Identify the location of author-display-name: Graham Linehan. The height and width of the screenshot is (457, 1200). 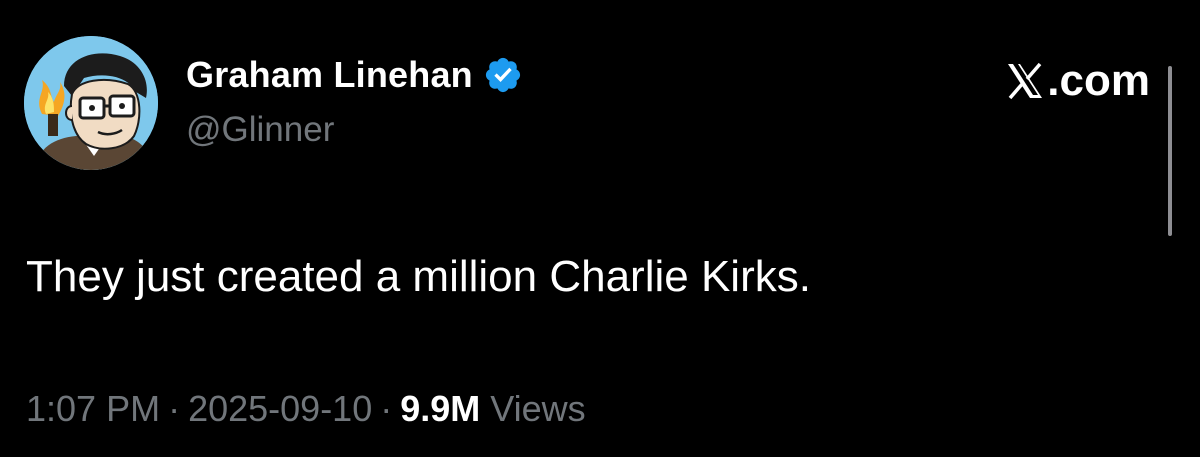
(329, 75).